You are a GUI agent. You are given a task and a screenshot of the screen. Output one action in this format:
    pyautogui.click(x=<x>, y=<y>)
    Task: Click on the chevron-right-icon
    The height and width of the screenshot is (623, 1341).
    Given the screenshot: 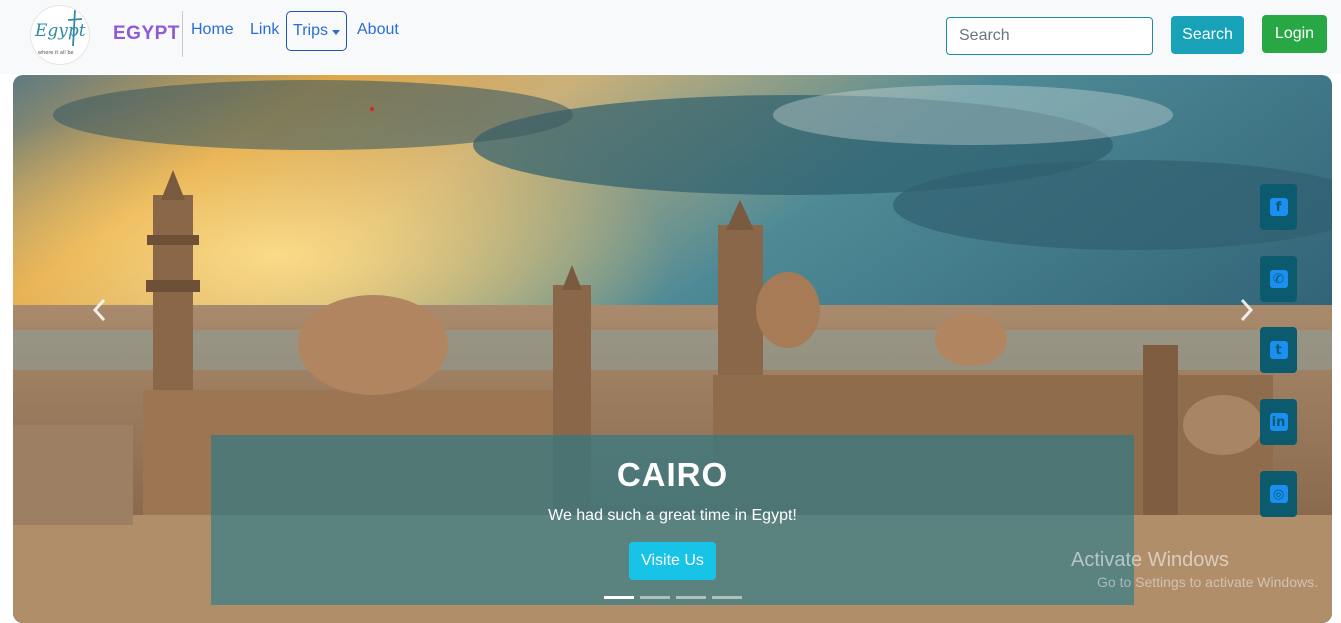 What is the action you would take?
    pyautogui.click(x=1247, y=310)
    